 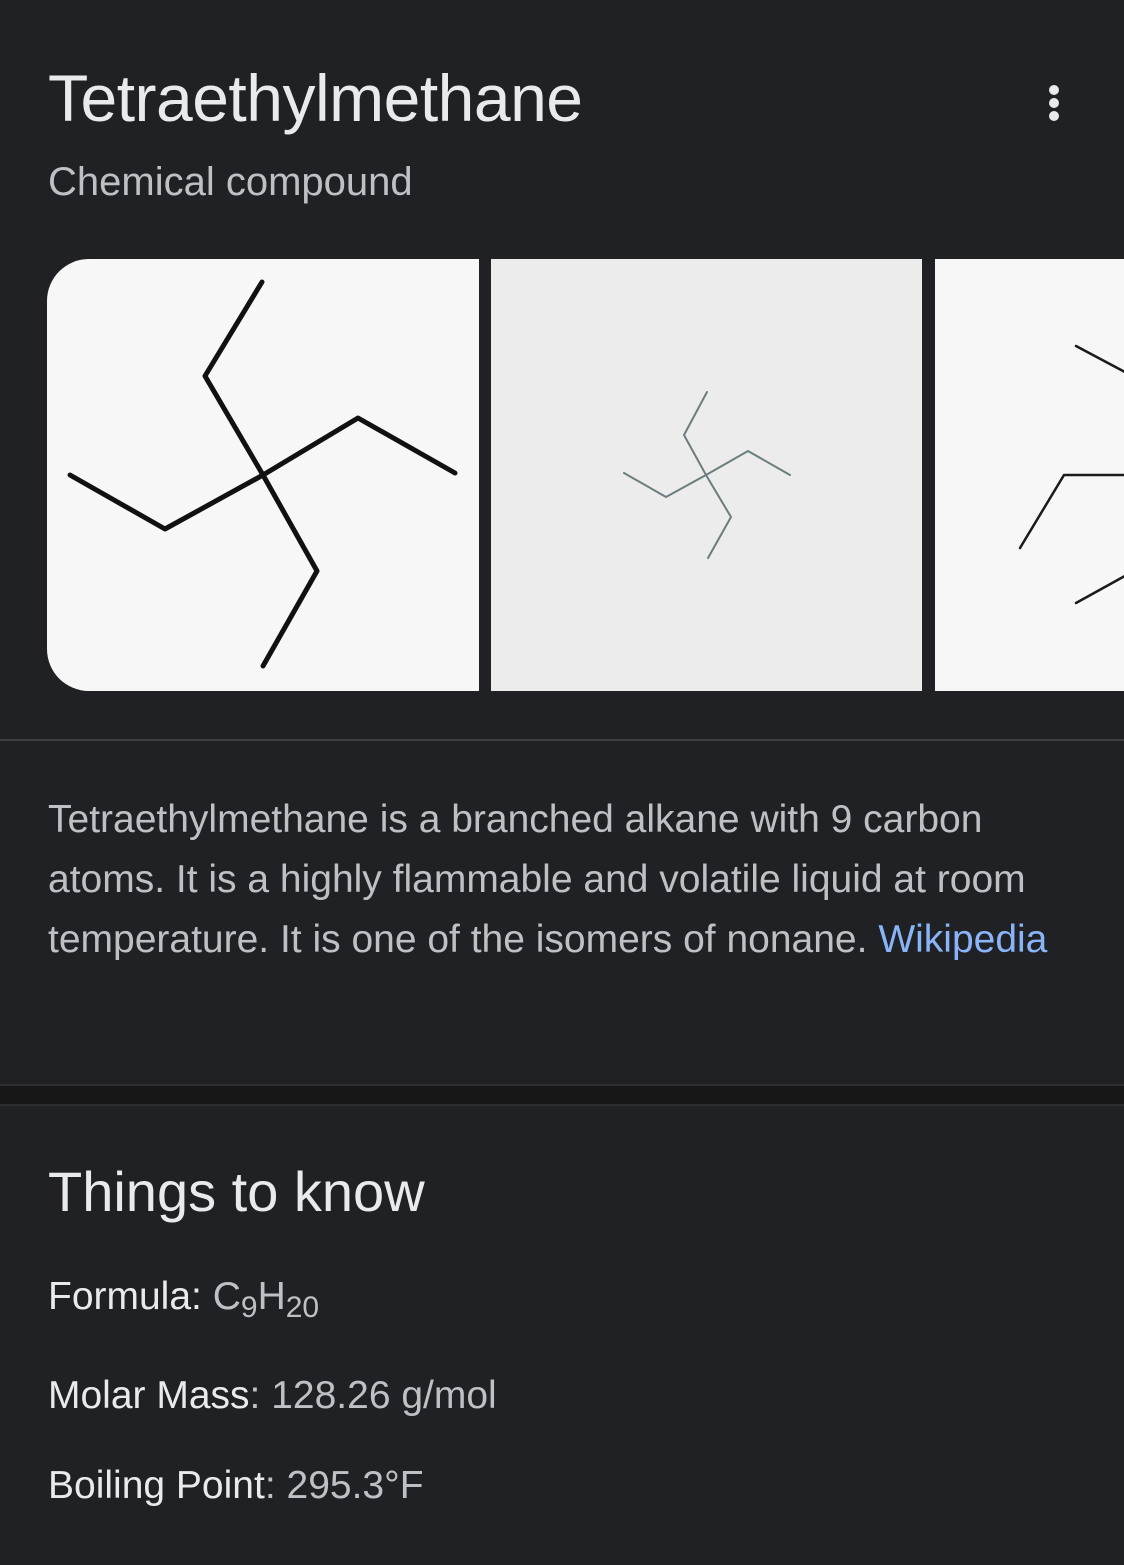 I want to click on entity-subtitle: Chemical compound, so click(x=230, y=182).